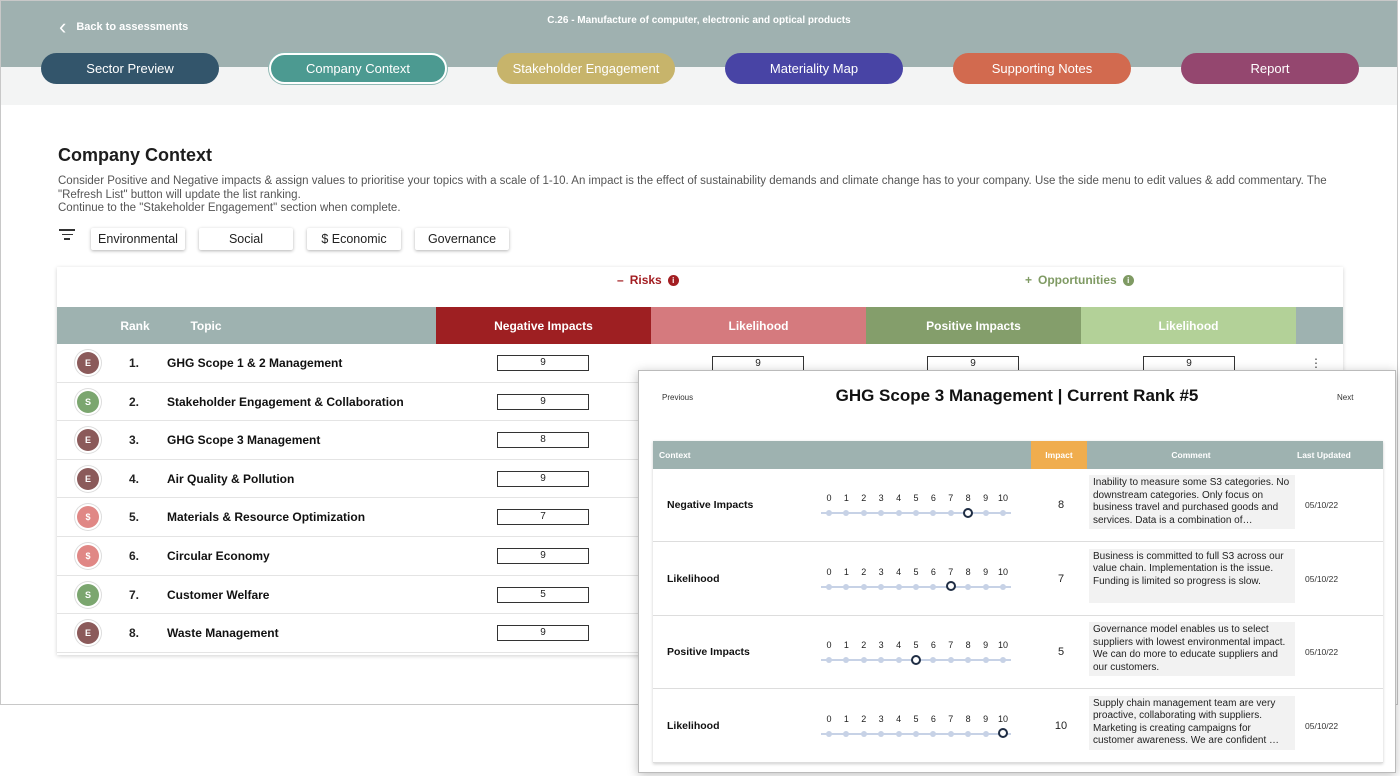 The image size is (1400, 776). What do you see at coordinates (758, 325) in the screenshot?
I see `col-likelihood-risk: Likelihood` at bounding box center [758, 325].